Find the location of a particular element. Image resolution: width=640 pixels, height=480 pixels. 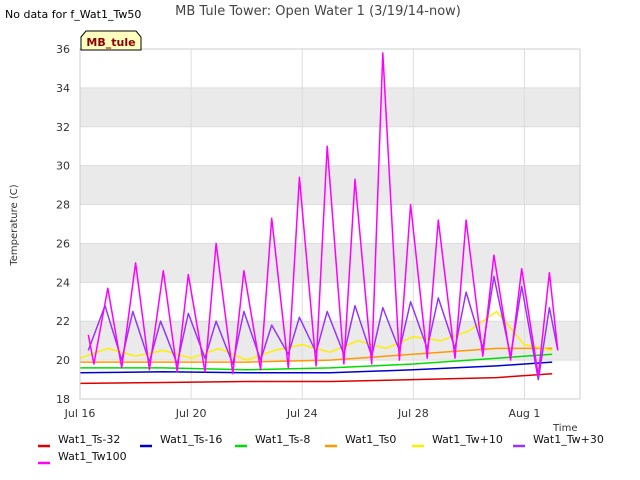

legend-item-Wat1_Tw+10: Wat1_Tw+10 is located at coordinates (457, 440).